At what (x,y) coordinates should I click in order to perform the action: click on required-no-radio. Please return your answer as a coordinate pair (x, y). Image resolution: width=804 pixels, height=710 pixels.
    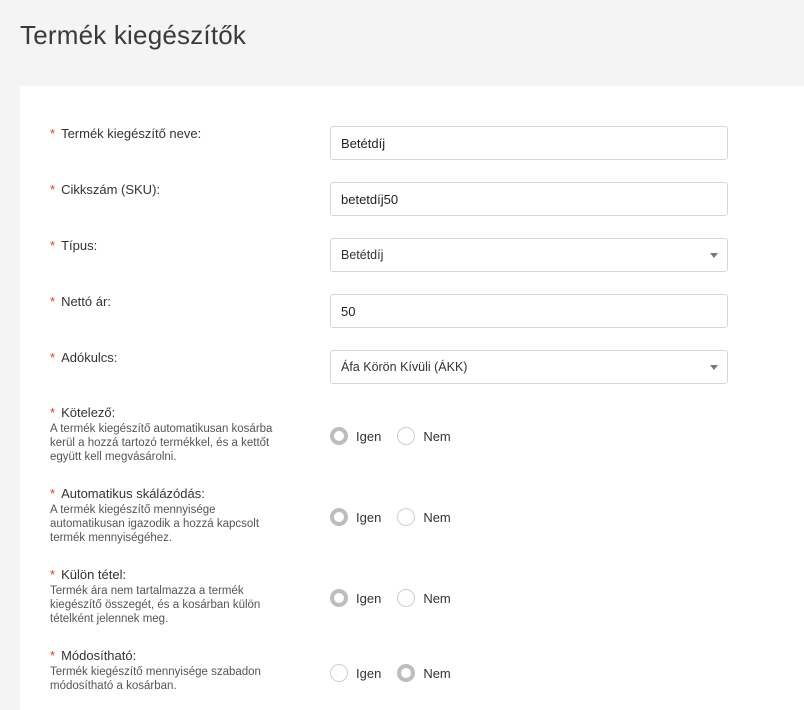
    Looking at the image, I should click on (406, 436).